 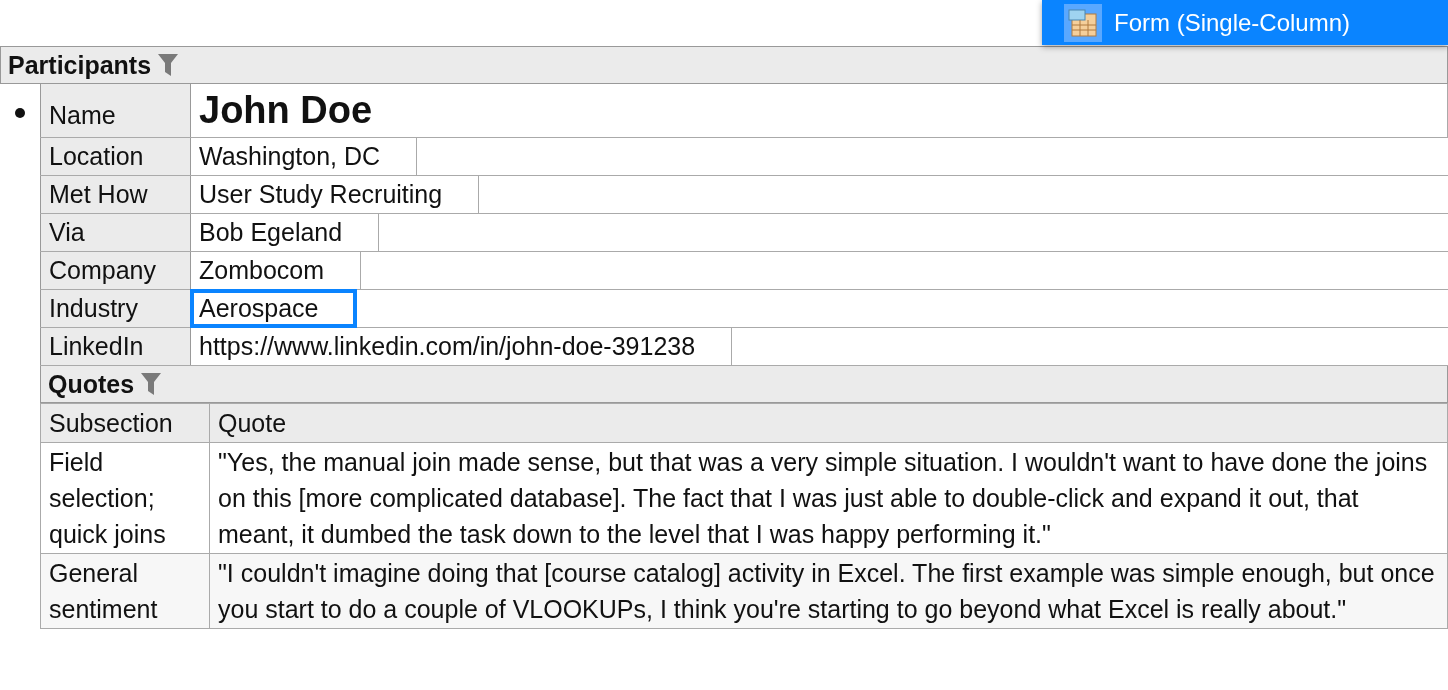 I want to click on field-value: Washington, DC, so click(x=304, y=156).